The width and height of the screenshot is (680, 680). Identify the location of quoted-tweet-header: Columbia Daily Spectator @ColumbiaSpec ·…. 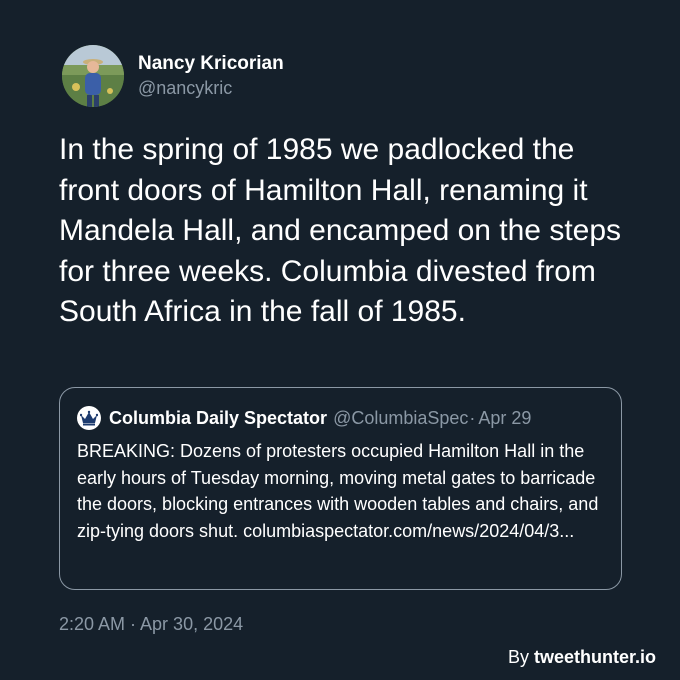
(341, 418).